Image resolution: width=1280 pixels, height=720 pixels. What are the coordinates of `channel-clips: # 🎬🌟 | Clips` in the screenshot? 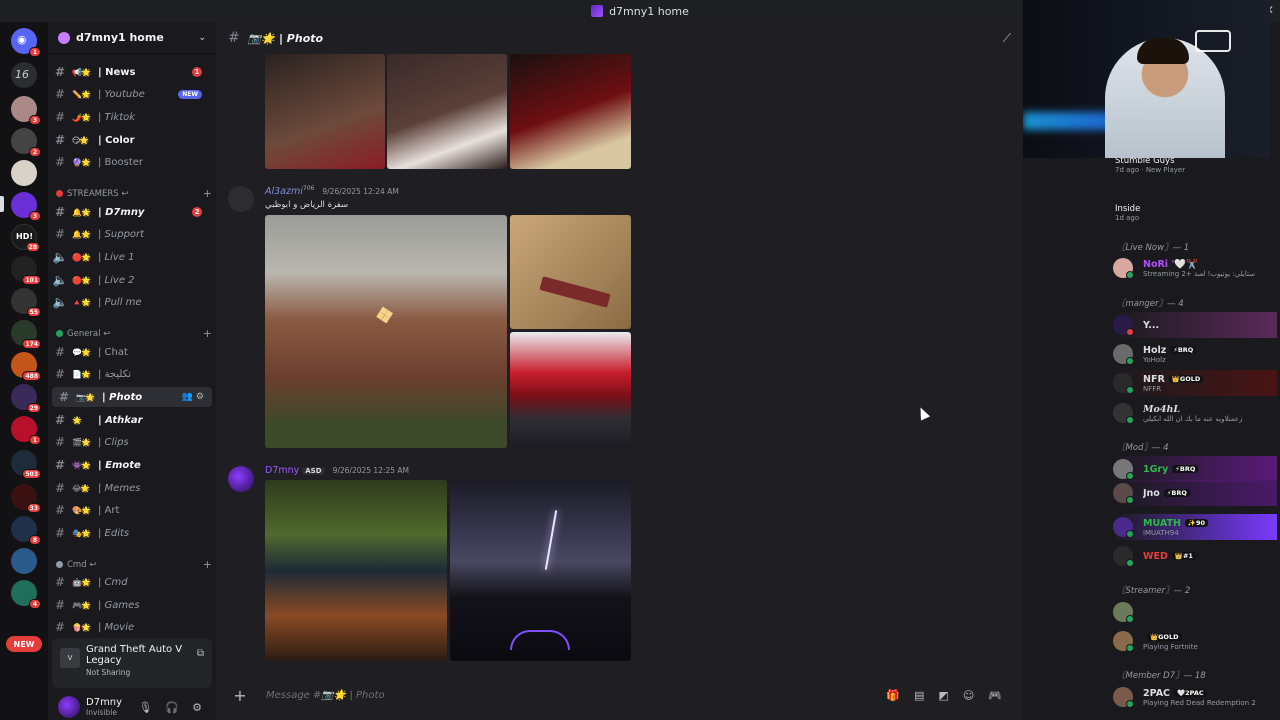 It's located at (130, 442).